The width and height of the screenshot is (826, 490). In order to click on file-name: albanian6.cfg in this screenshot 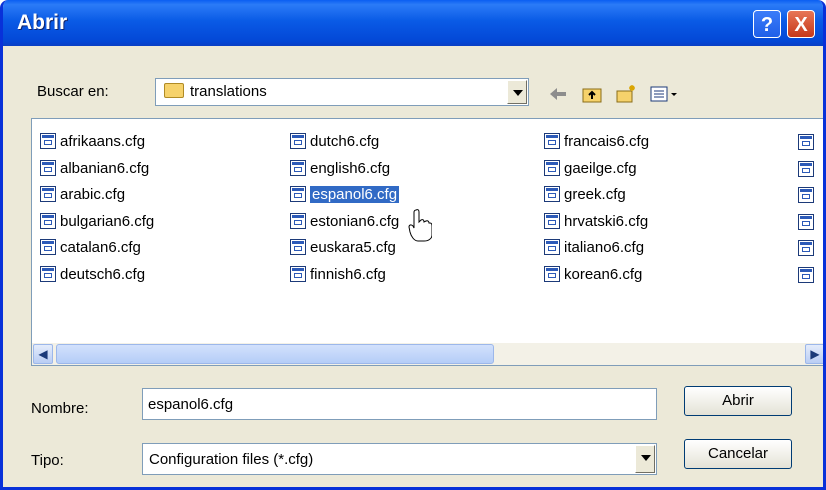, I will do `click(105, 168)`.